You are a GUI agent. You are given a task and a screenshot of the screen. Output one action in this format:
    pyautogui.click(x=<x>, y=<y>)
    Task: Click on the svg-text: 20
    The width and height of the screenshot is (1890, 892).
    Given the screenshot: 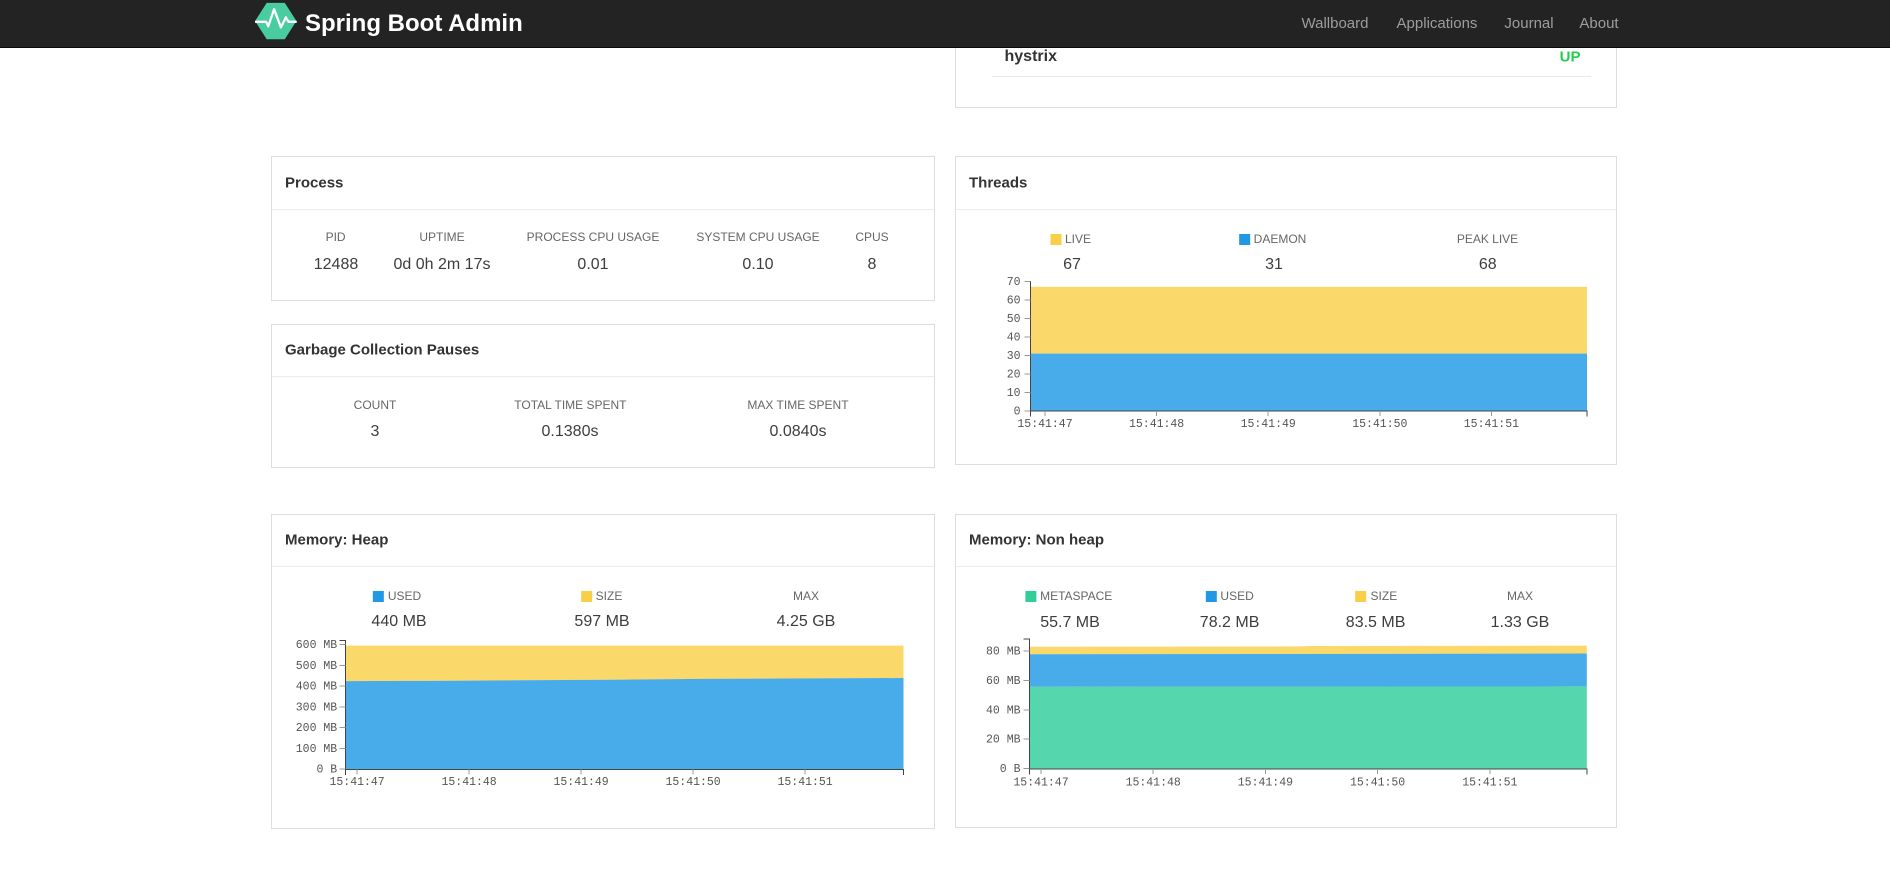 What is the action you would take?
    pyautogui.click(x=1014, y=374)
    